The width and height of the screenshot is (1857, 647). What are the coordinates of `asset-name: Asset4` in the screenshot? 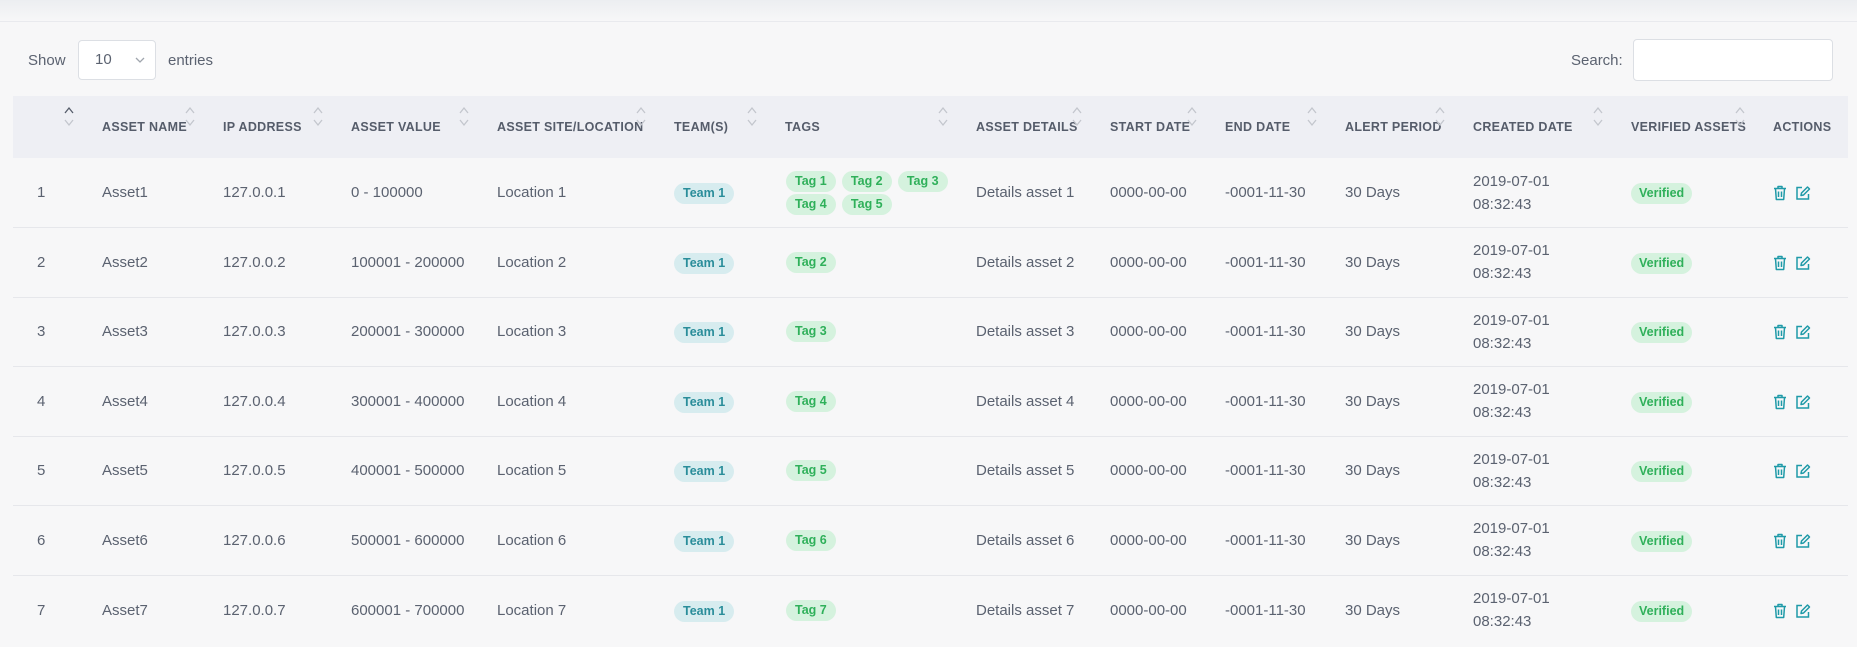 It's located at (125, 401).